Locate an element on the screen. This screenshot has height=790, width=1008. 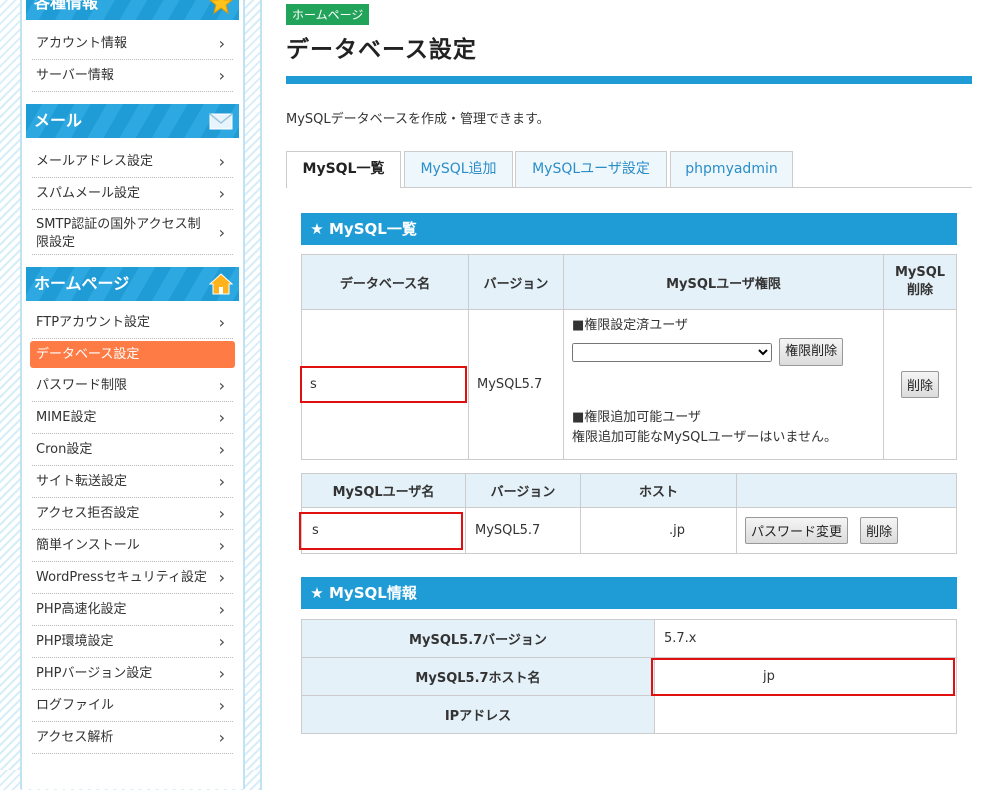
sidebar-item-access-analytics: アクセス解析 › is located at coordinates (132, 738).